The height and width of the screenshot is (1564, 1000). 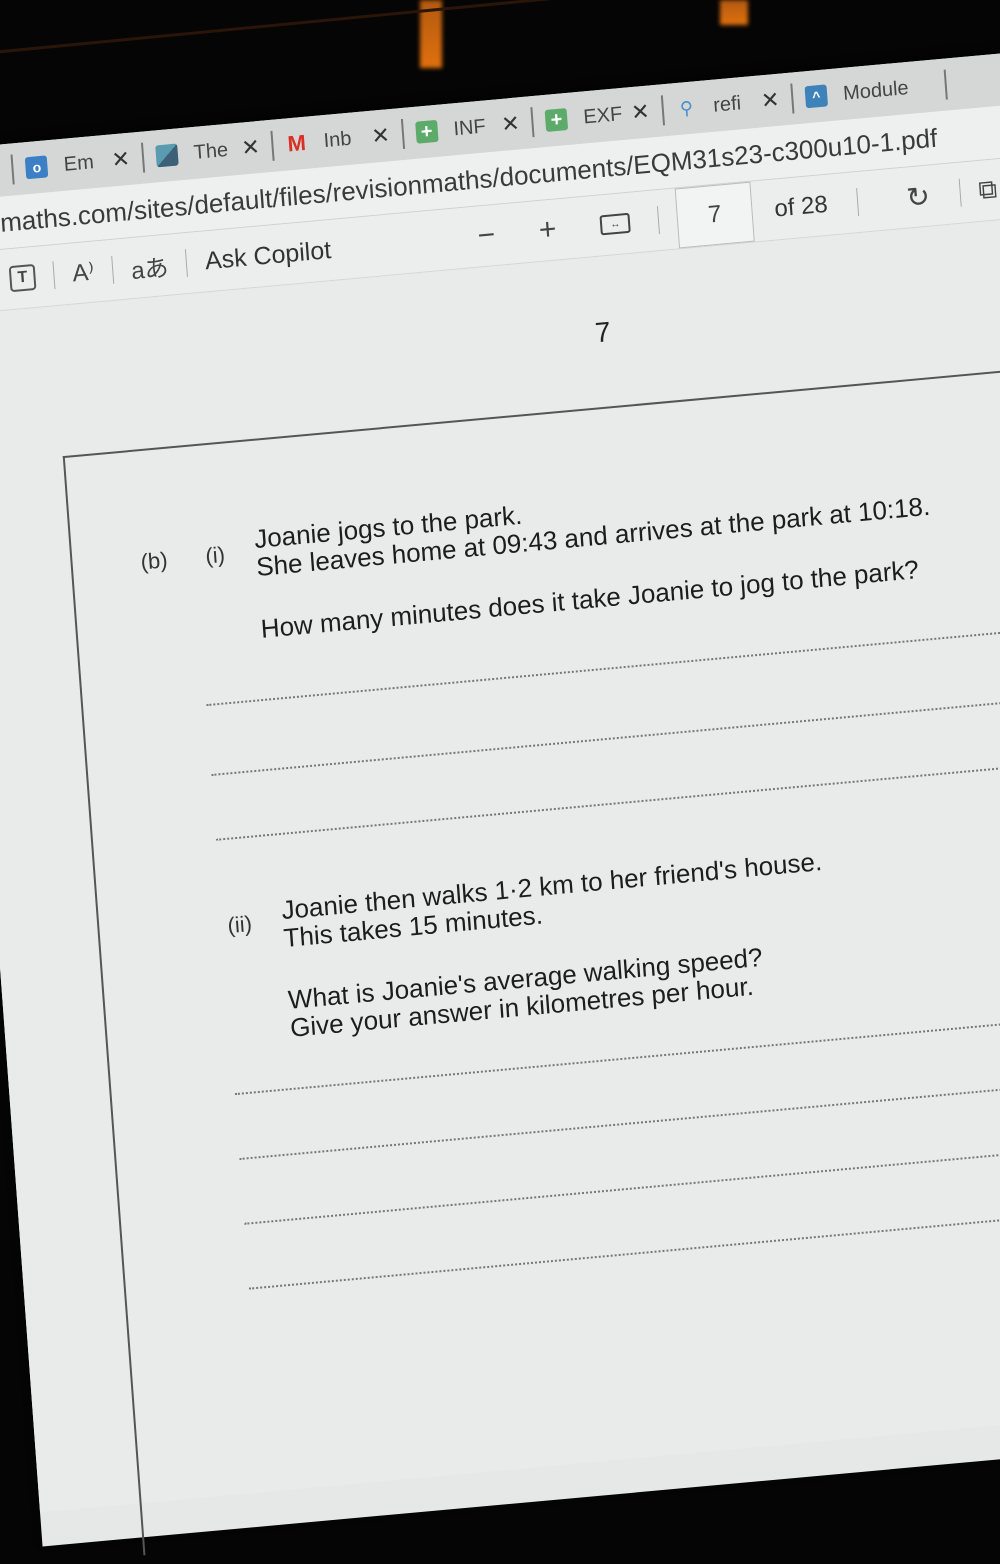 What do you see at coordinates (154, 561) in the screenshot?
I see `part-b-label: (b)` at bounding box center [154, 561].